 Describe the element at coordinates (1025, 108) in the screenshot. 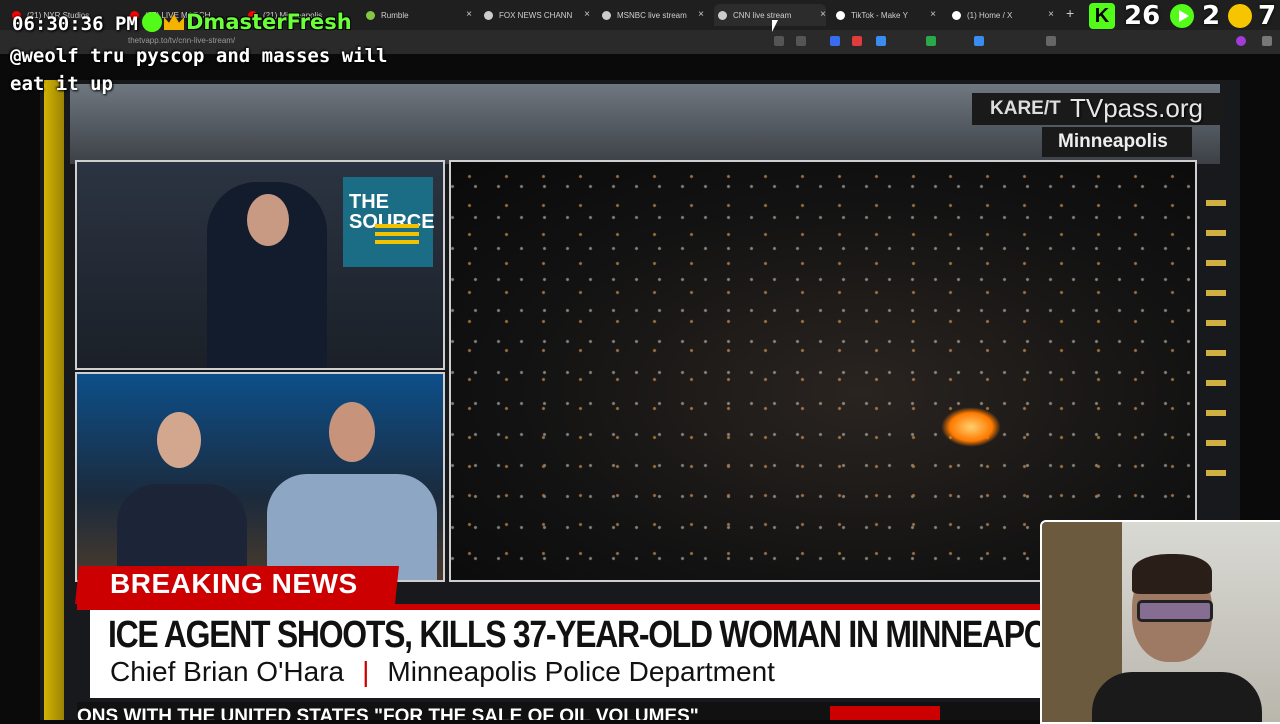

I see `station-watermark: KARE/T` at that location.